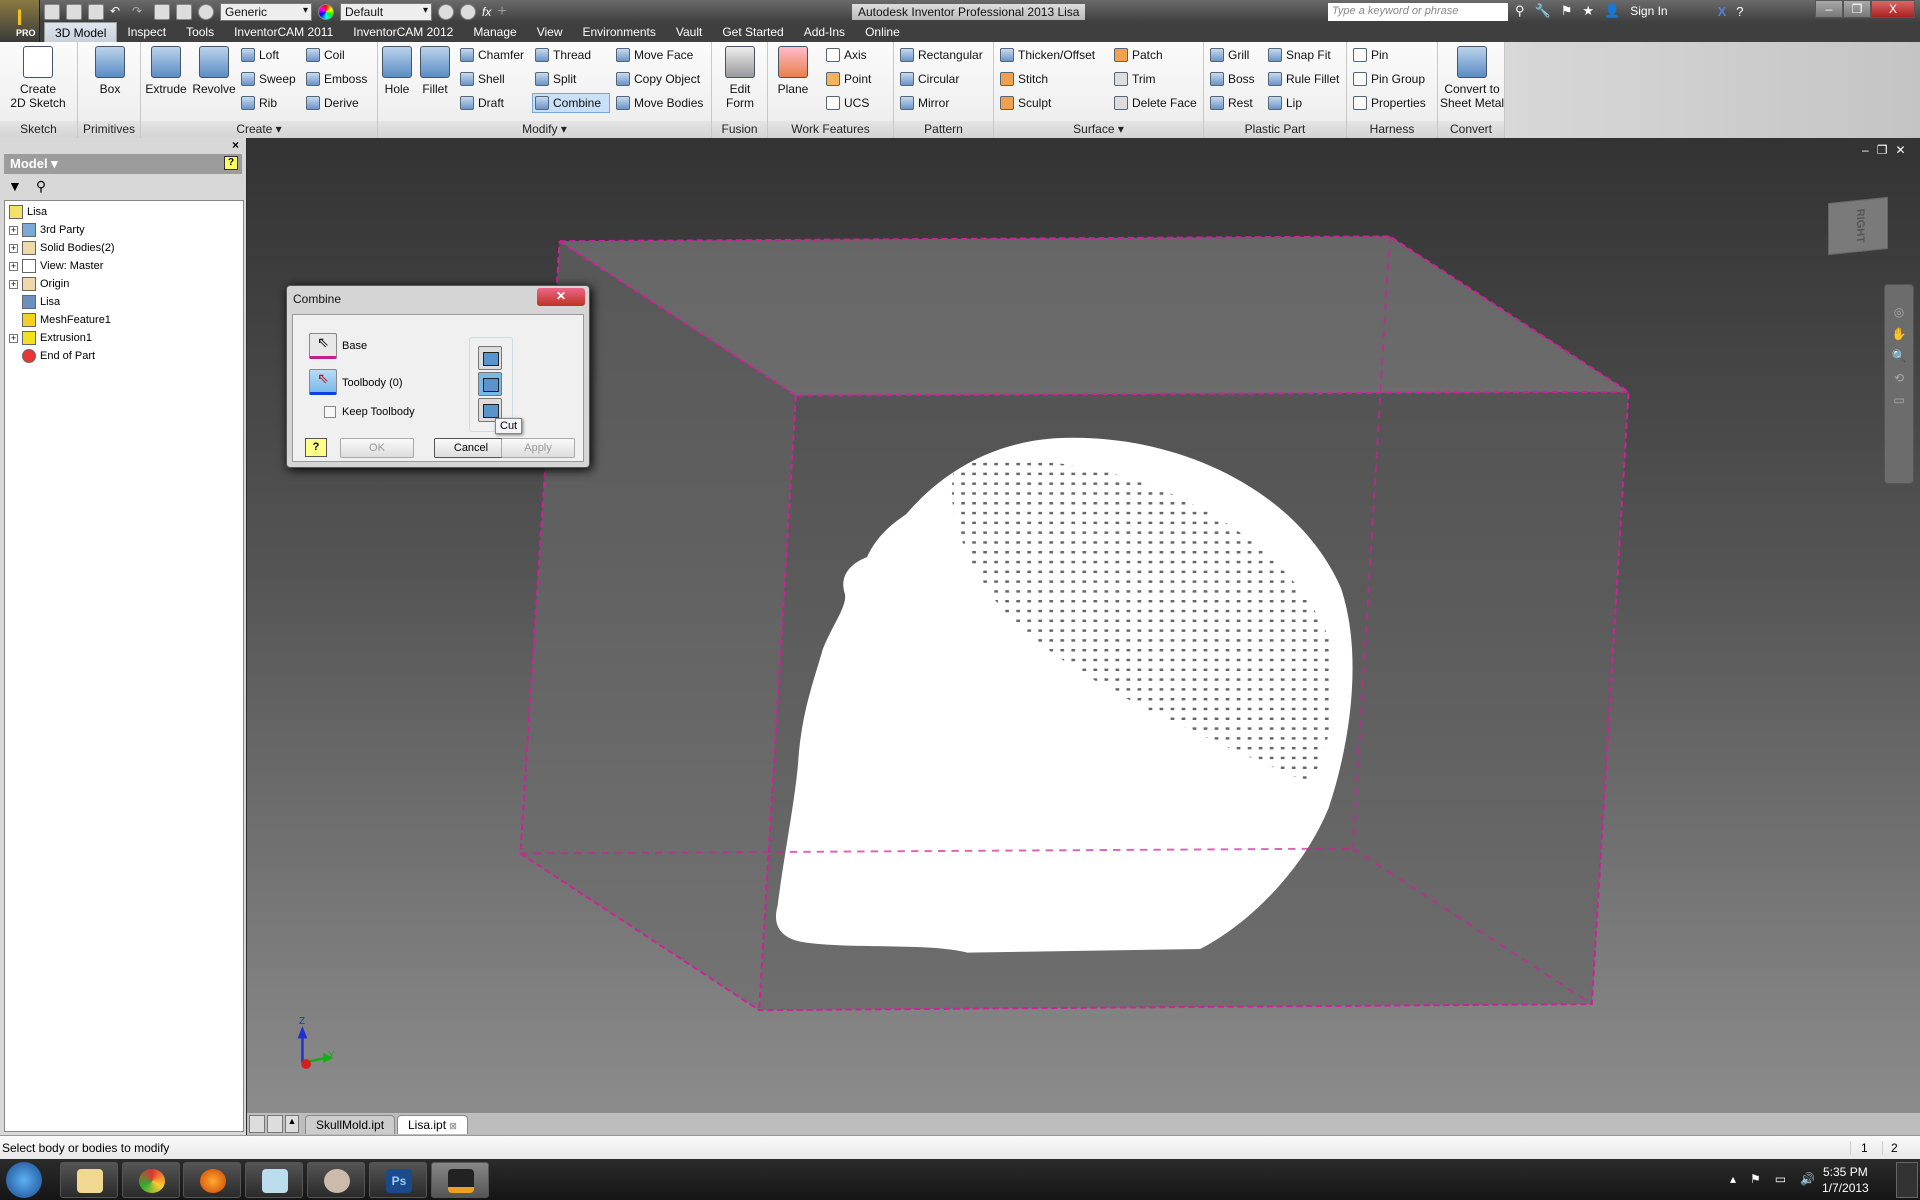  Describe the element at coordinates (929, 79) in the screenshot. I see `circular-pattern-button: Circular` at that location.